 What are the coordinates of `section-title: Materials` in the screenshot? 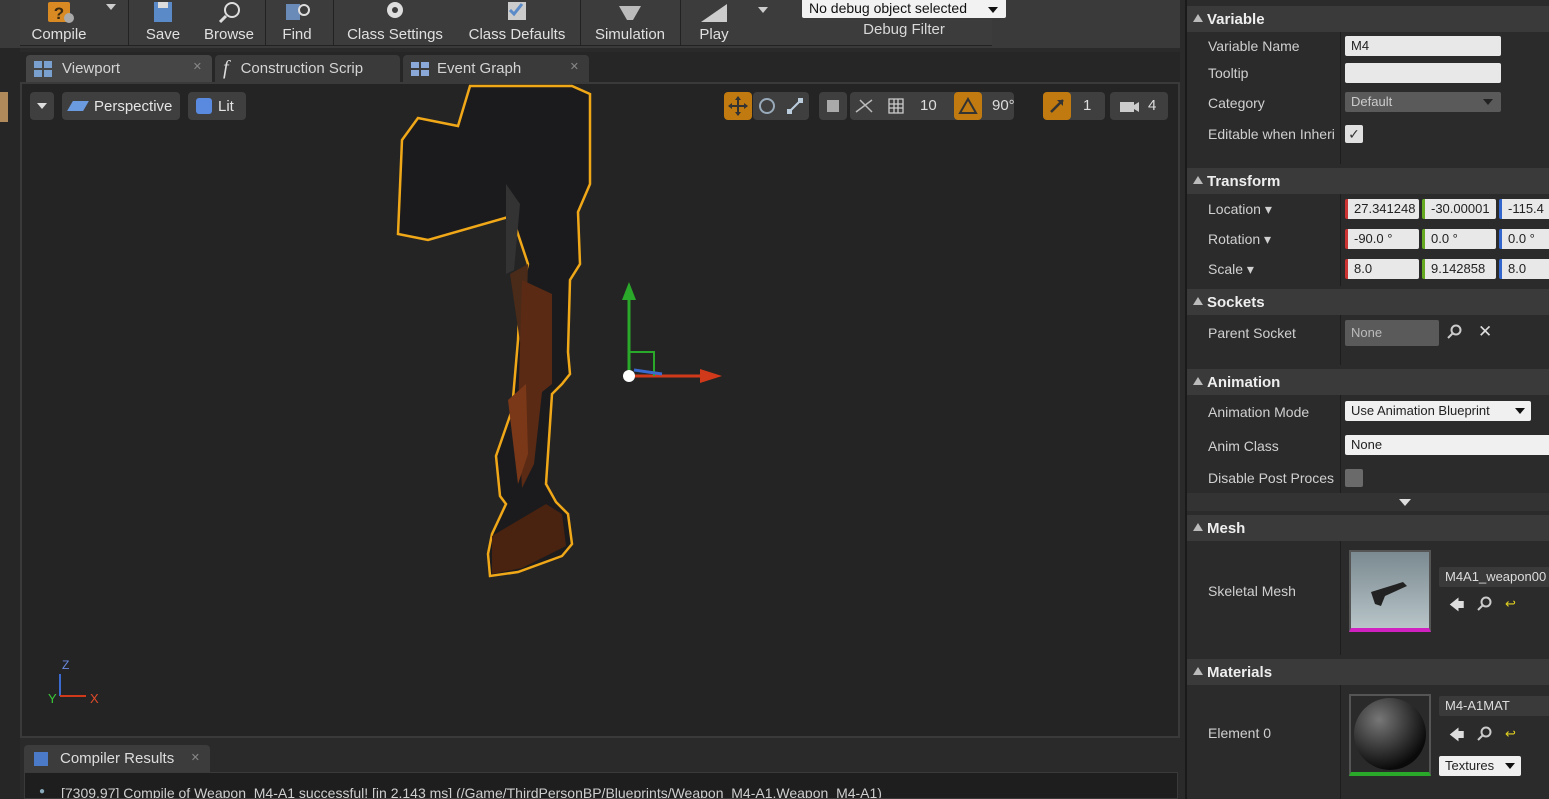 It's located at (1240, 672).